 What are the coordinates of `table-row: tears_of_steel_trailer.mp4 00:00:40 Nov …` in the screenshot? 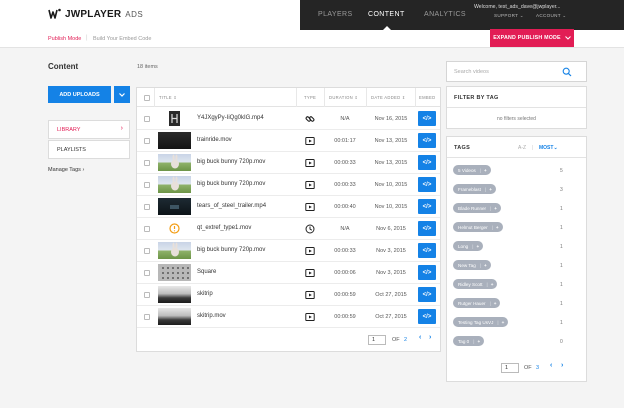 It's located at (288, 207).